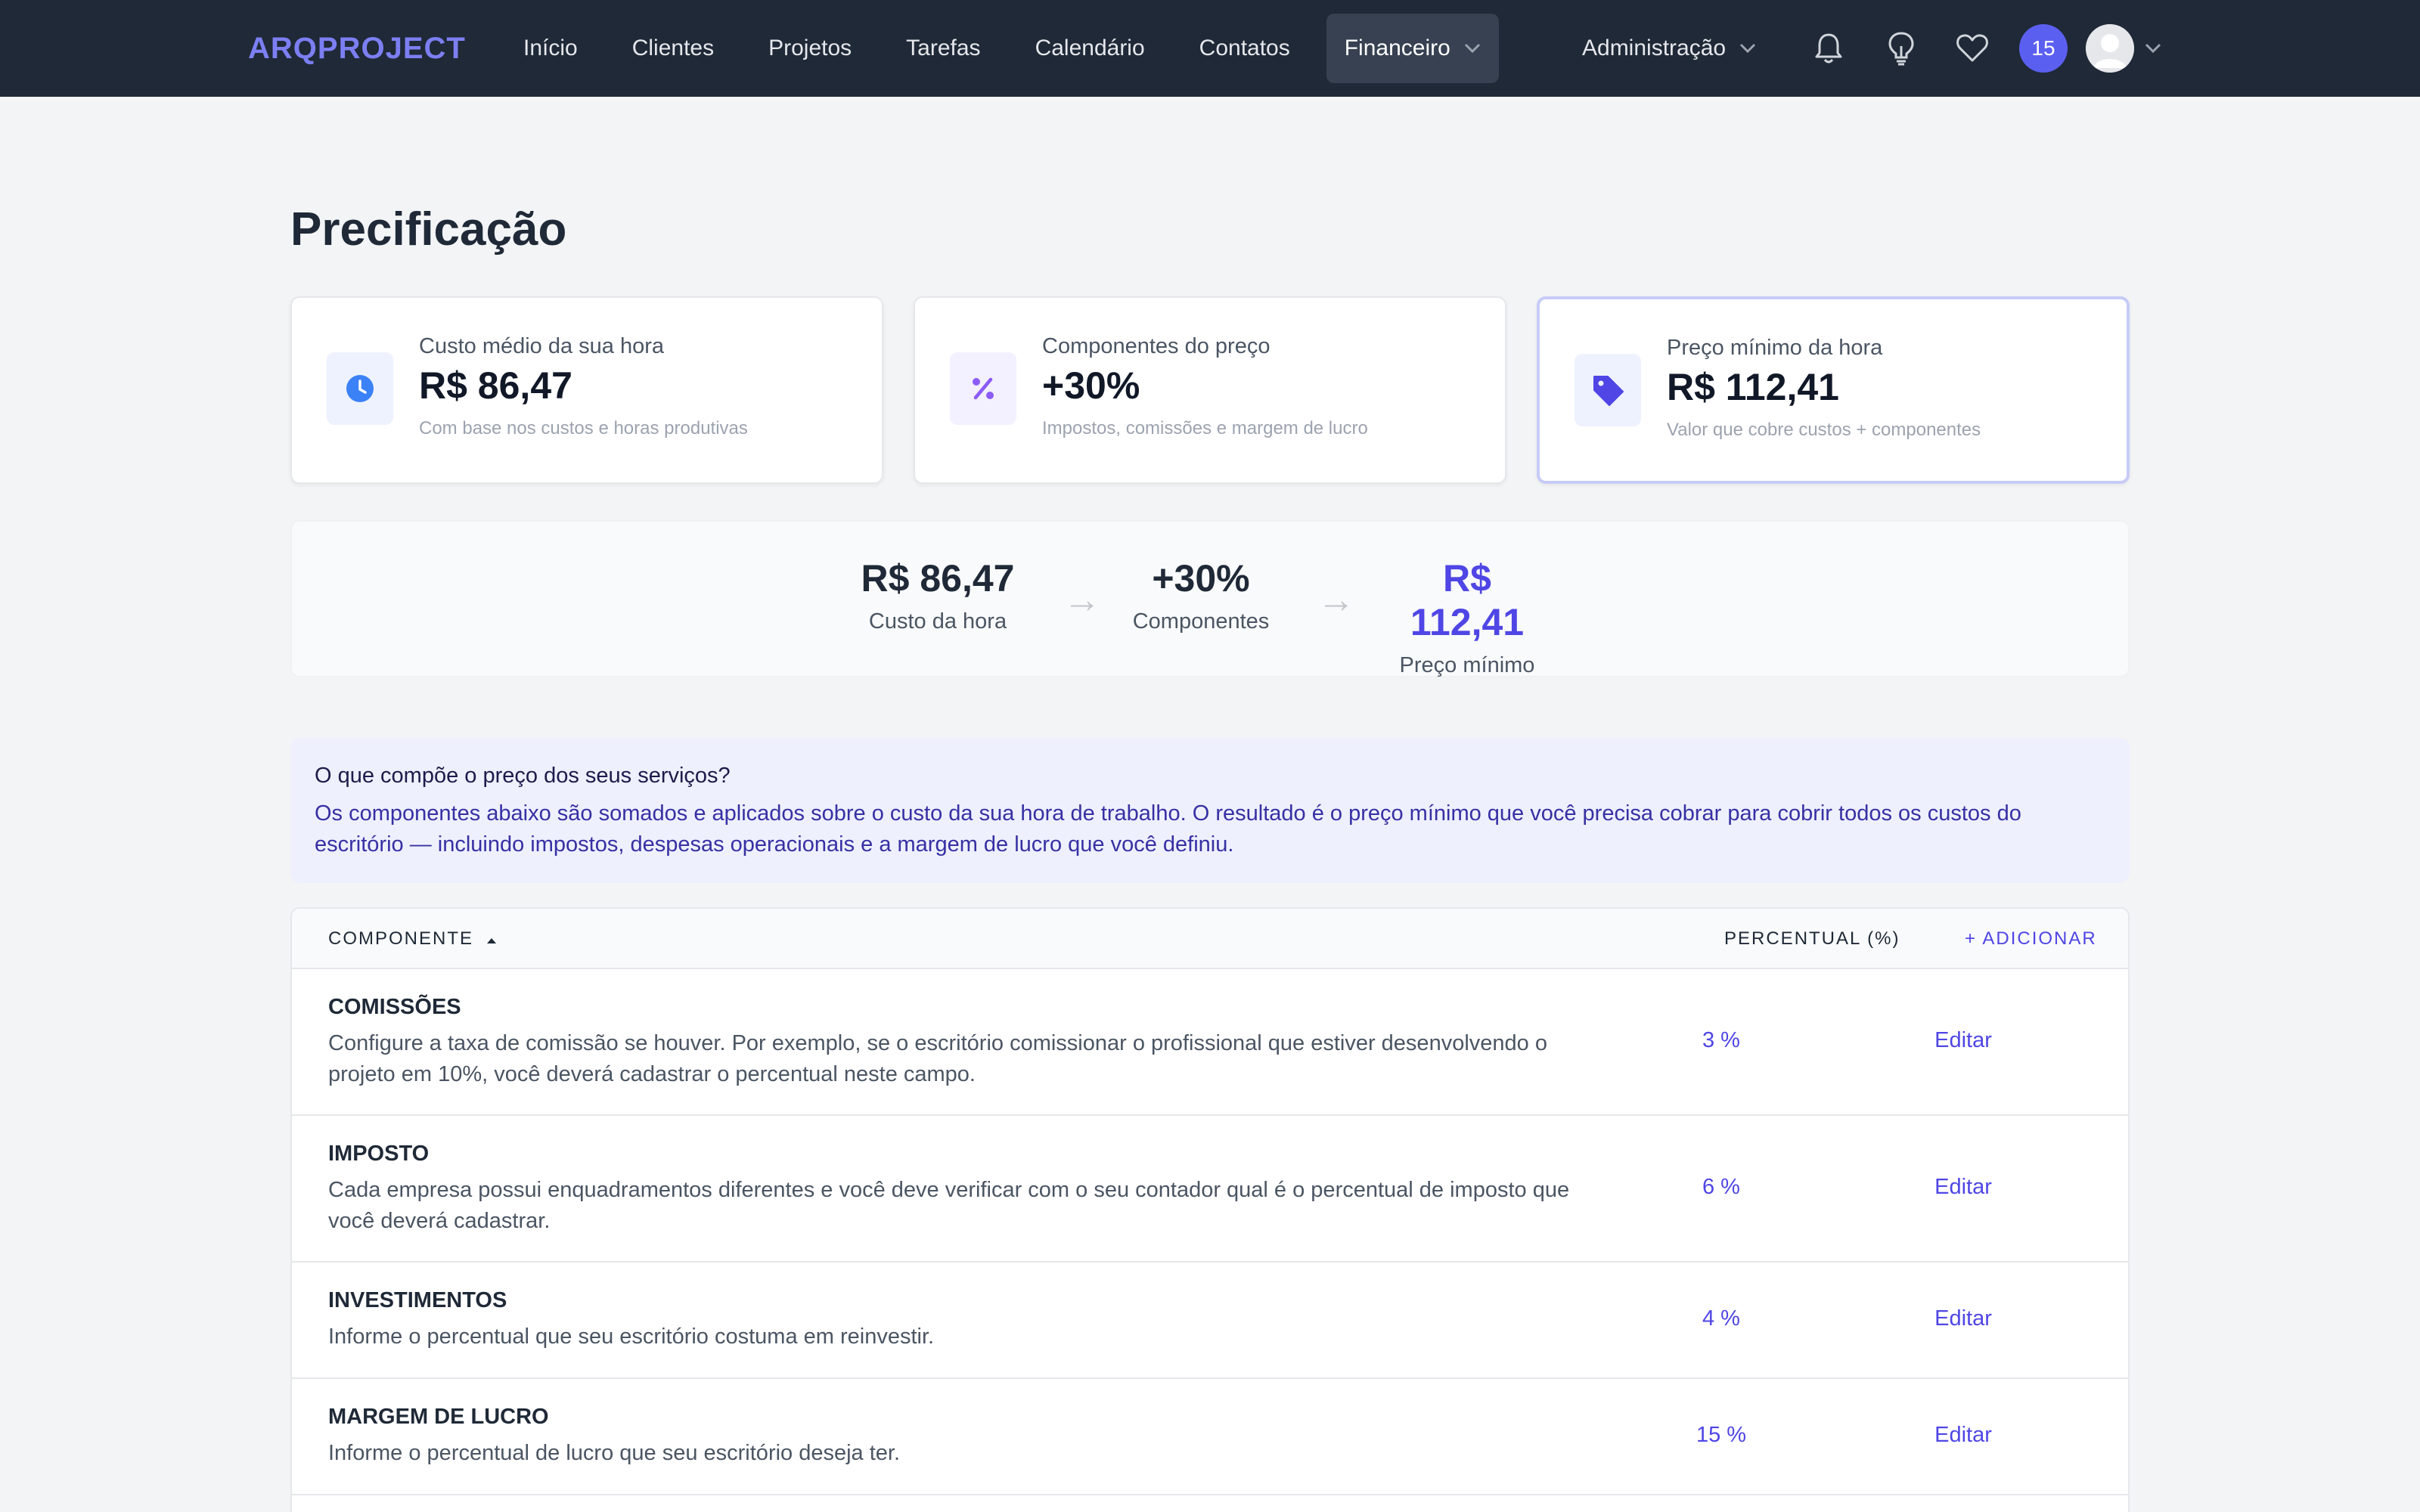 This screenshot has width=2420, height=1512. What do you see at coordinates (1467, 600) in the screenshot?
I see `formula-price-value: R$ 112,41` at bounding box center [1467, 600].